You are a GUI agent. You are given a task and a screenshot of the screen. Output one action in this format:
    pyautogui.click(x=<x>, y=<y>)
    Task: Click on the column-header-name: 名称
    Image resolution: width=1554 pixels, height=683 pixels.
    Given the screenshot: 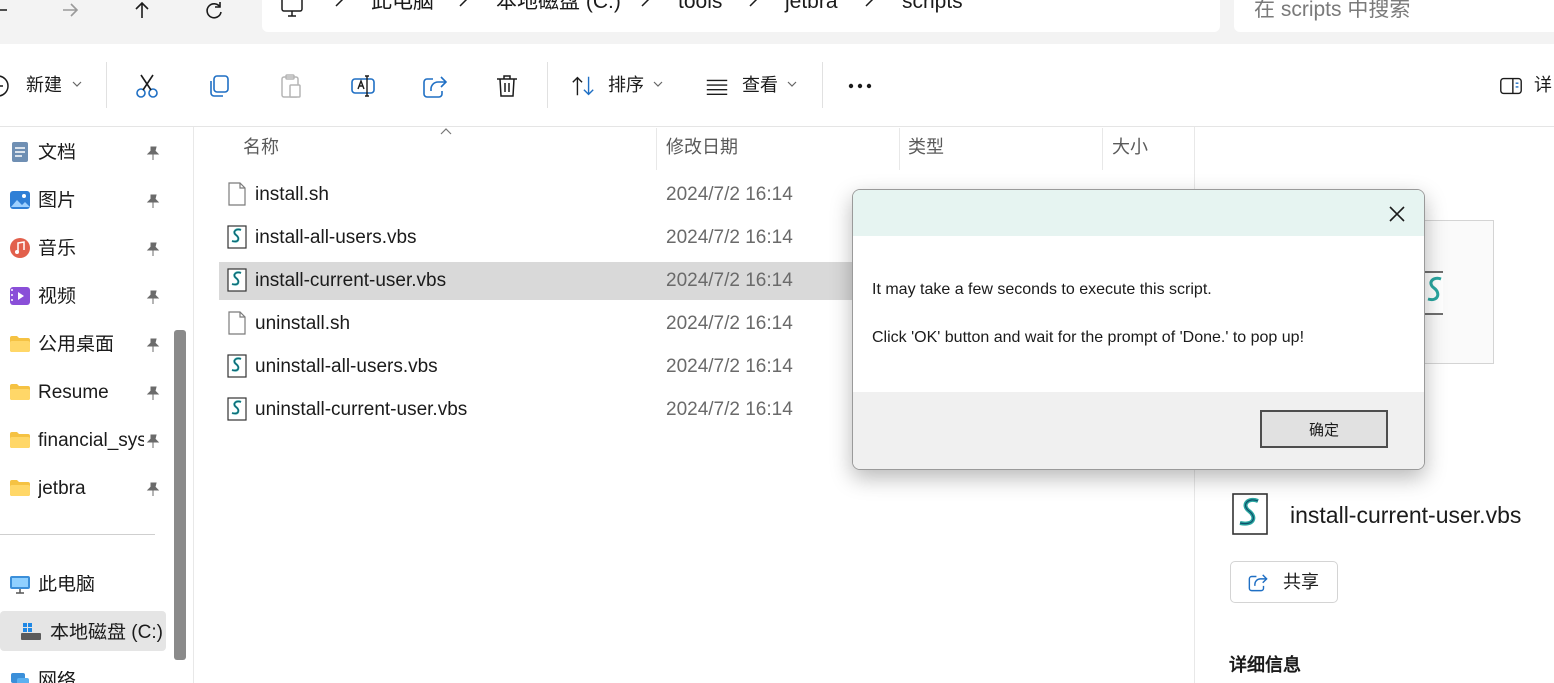 What is the action you would take?
    pyautogui.click(x=261, y=147)
    